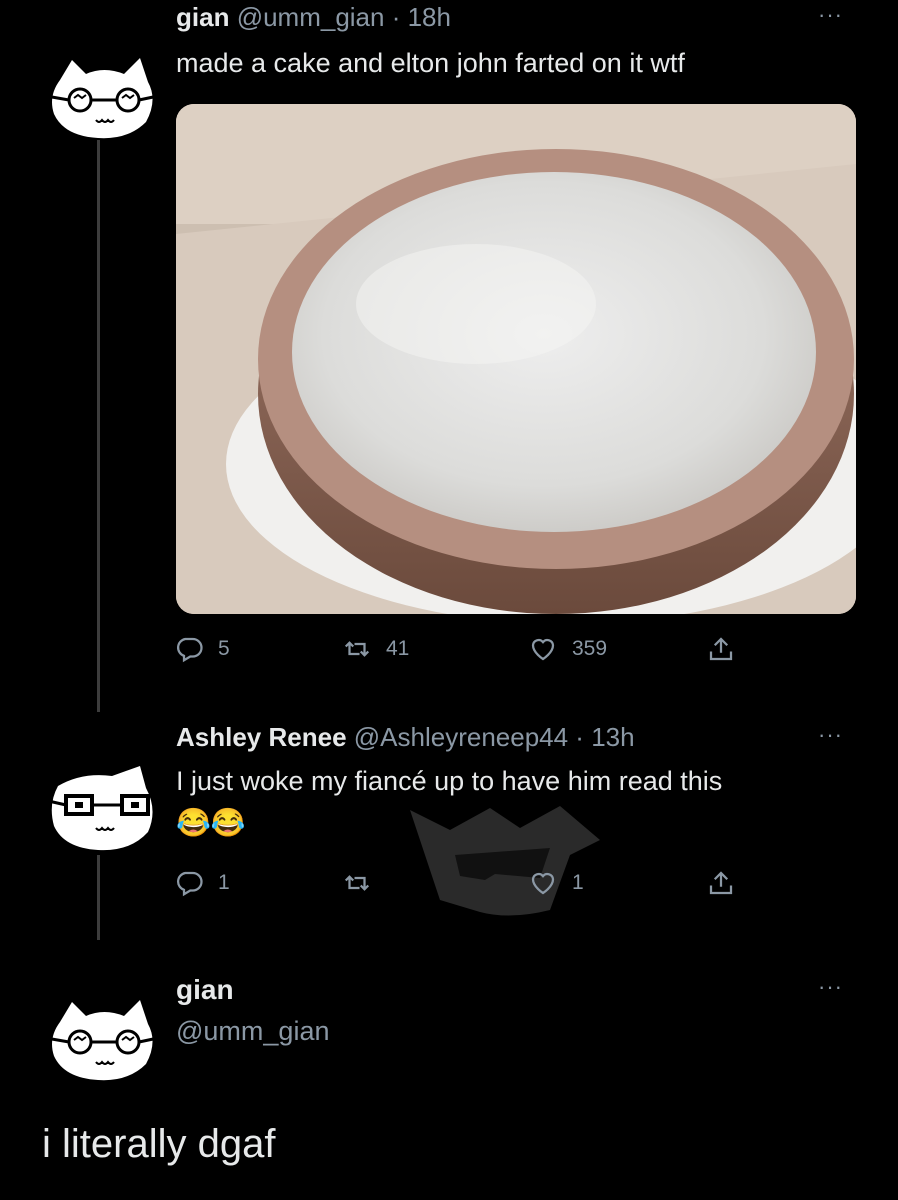 The height and width of the screenshot is (1200, 898). What do you see at coordinates (578, 882) in the screenshot?
I see `like-count: 1` at bounding box center [578, 882].